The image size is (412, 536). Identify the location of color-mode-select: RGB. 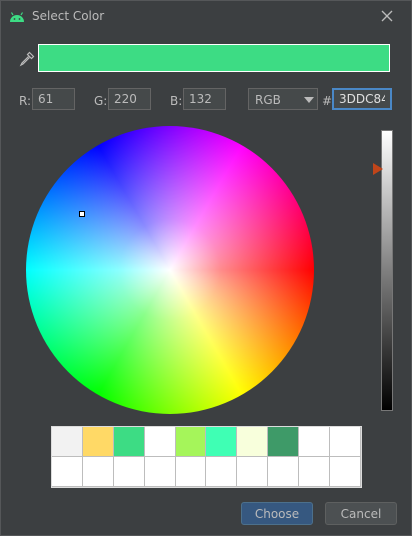
(283, 99).